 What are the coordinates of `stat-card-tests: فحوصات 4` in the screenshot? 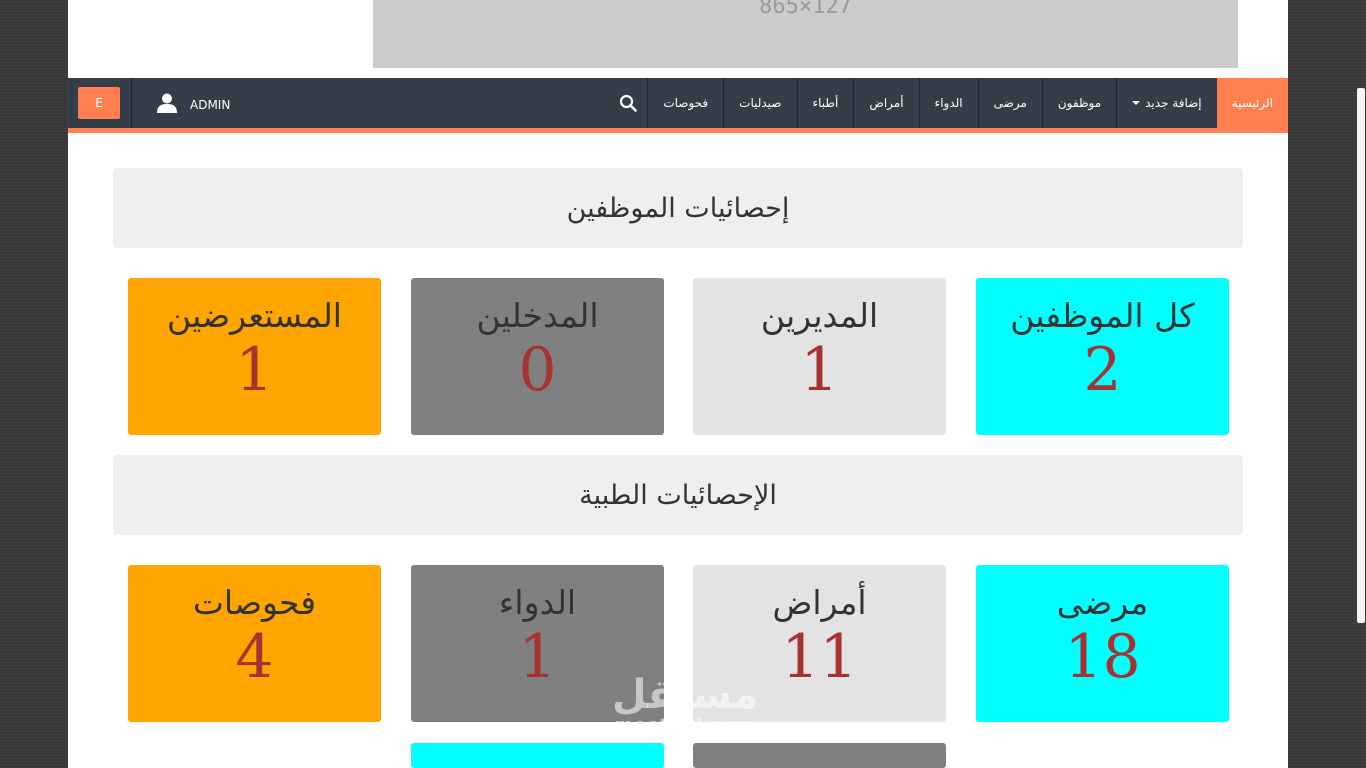 It's located at (254, 643).